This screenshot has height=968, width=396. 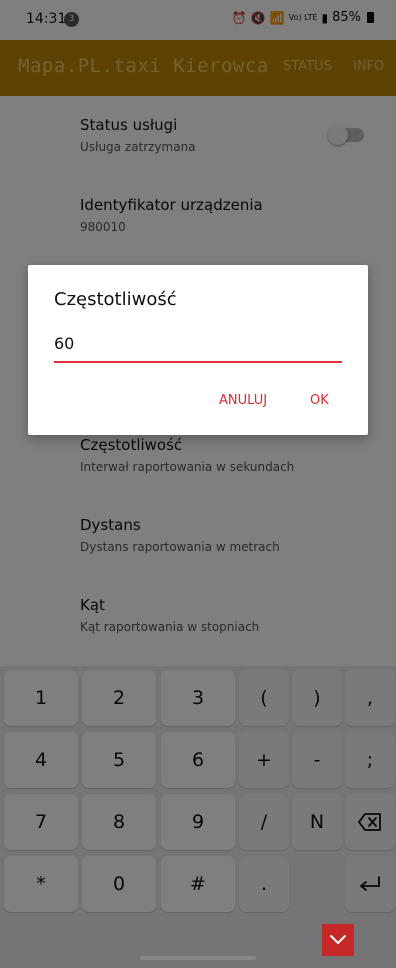 I want to click on chevron-down-icon, so click(x=338, y=939).